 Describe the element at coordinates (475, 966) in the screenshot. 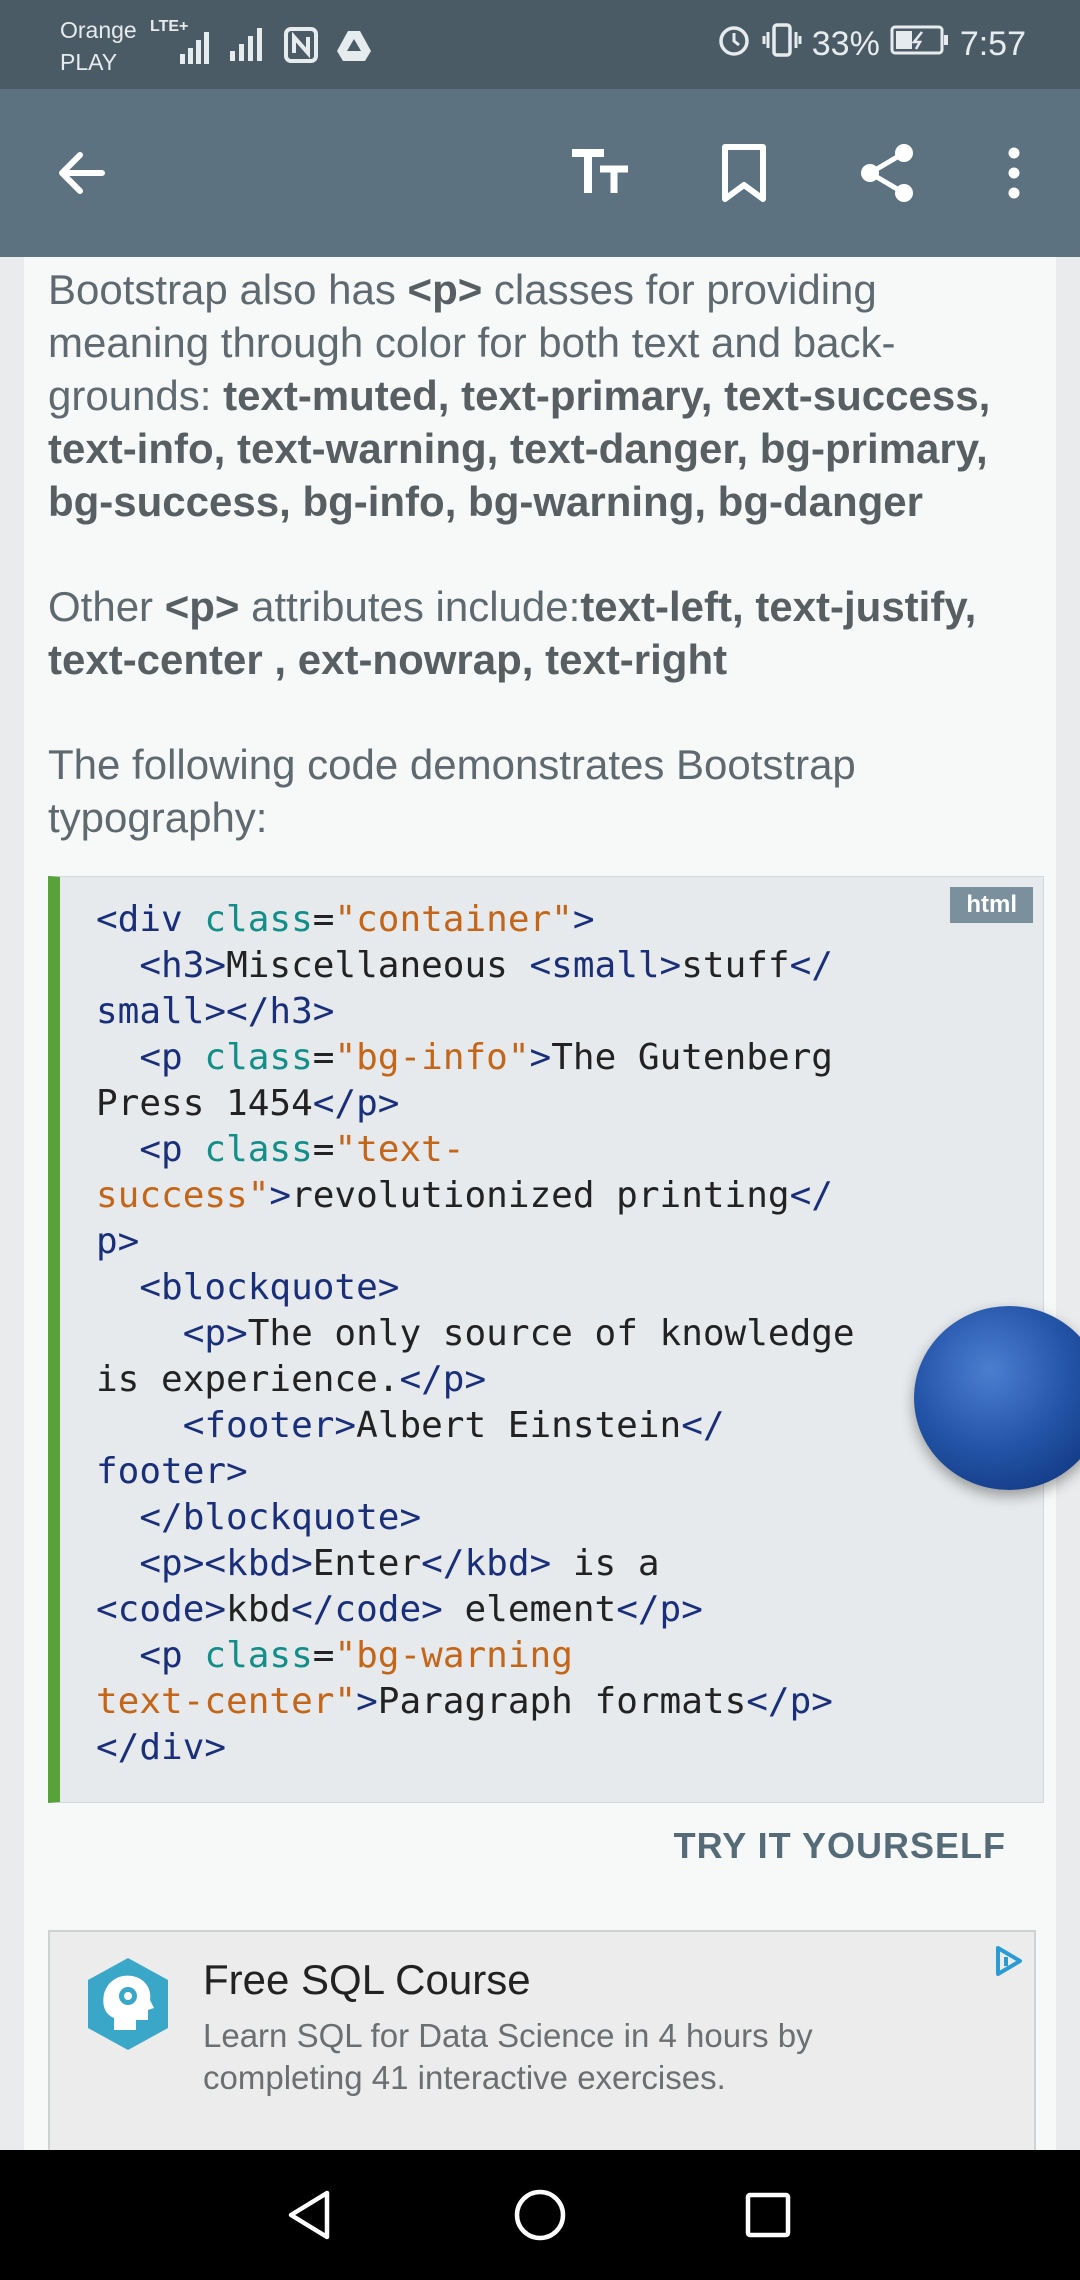

I see `code-line: <h3>Miscellaneous <small>stuff</` at that location.